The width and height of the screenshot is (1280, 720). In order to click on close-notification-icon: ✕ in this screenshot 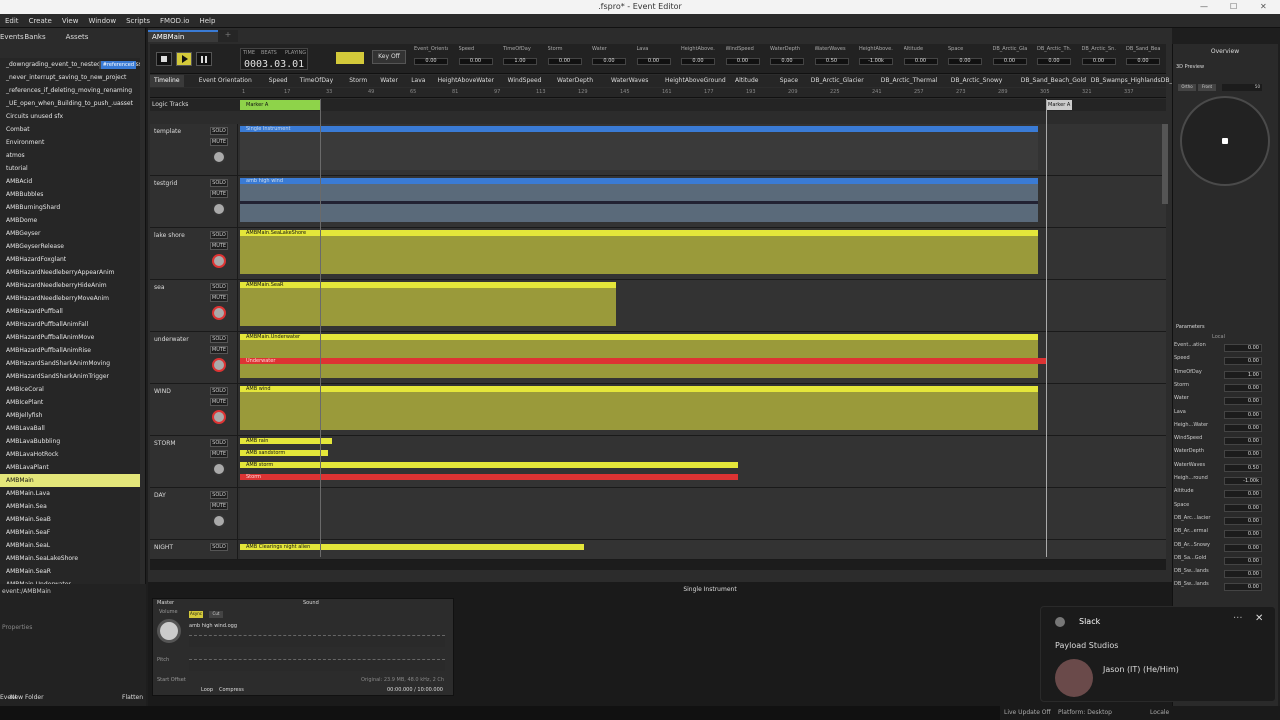, I will do `click(1259, 618)`.